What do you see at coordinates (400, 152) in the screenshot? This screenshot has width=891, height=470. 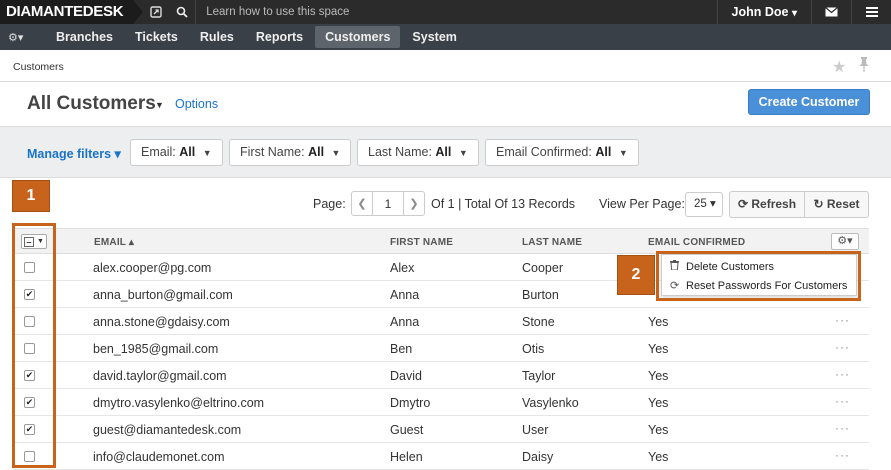 I see `filter-label: Last Name:` at bounding box center [400, 152].